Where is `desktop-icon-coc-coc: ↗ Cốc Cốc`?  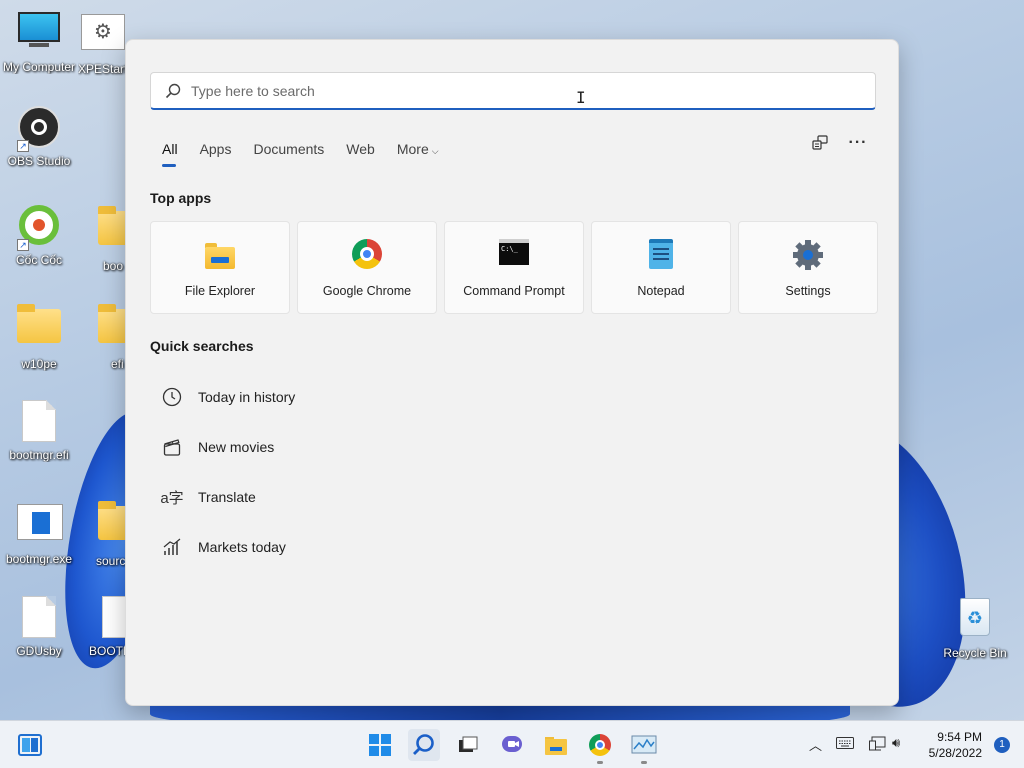 desktop-icon-coc-coc: ↗ Cốc Cốc is located at coordinates (39, 236).